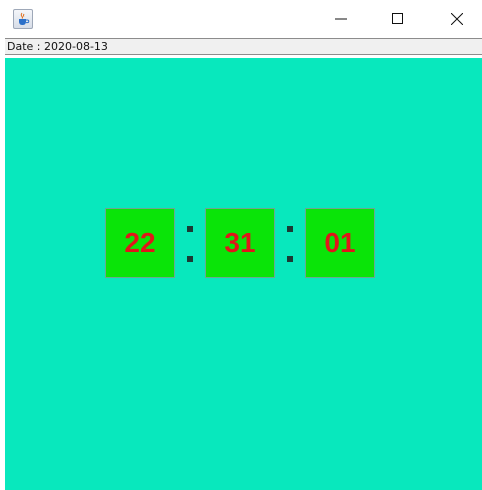  What do you see at coordinates (243, 46) in the screenshot?
I see `date-bar: Date : 2020-08-13` at bounding box center [243, 46].